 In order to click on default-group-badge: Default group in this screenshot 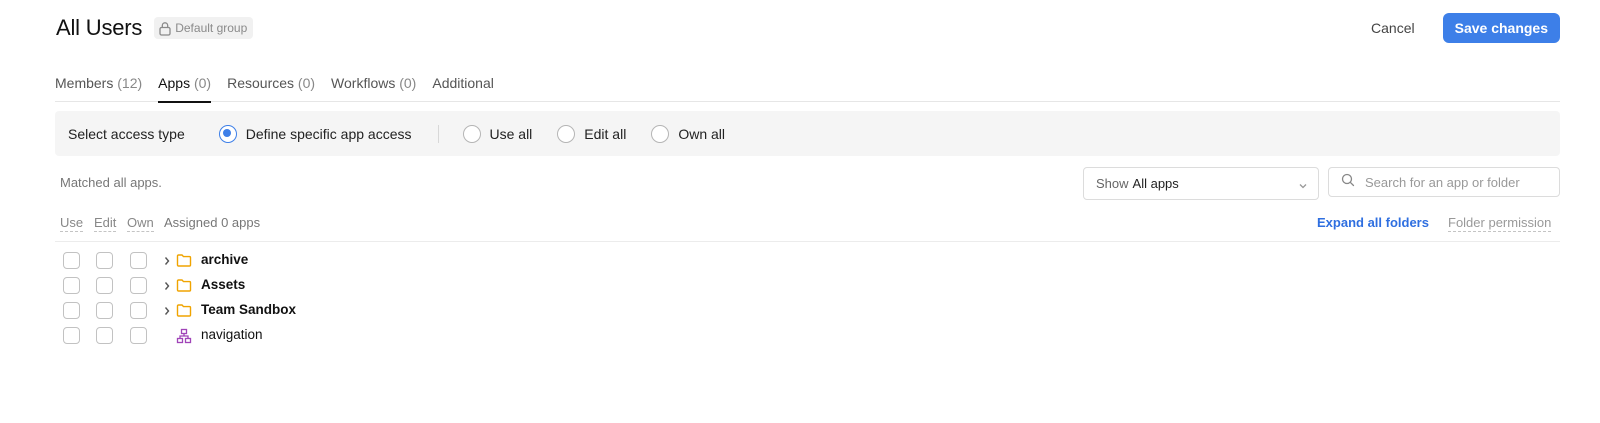, I will do `click(204, 28)`.